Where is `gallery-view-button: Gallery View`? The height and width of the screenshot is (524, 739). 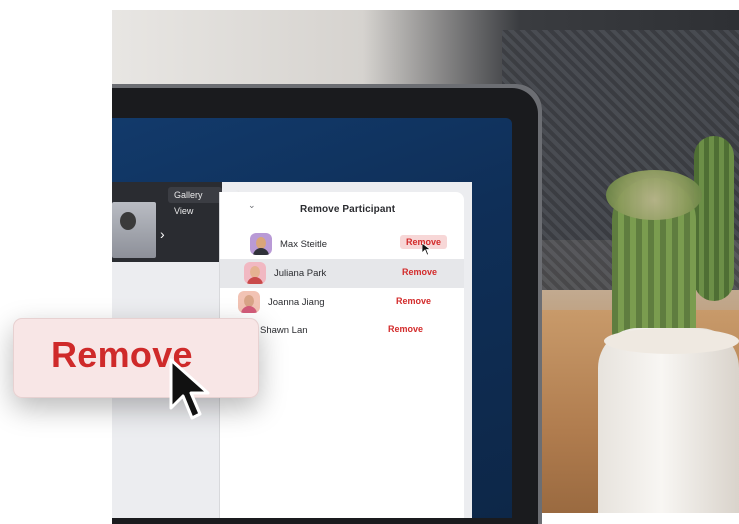
gallery-view-button: Gallery View is located at coordinates (195, 201).